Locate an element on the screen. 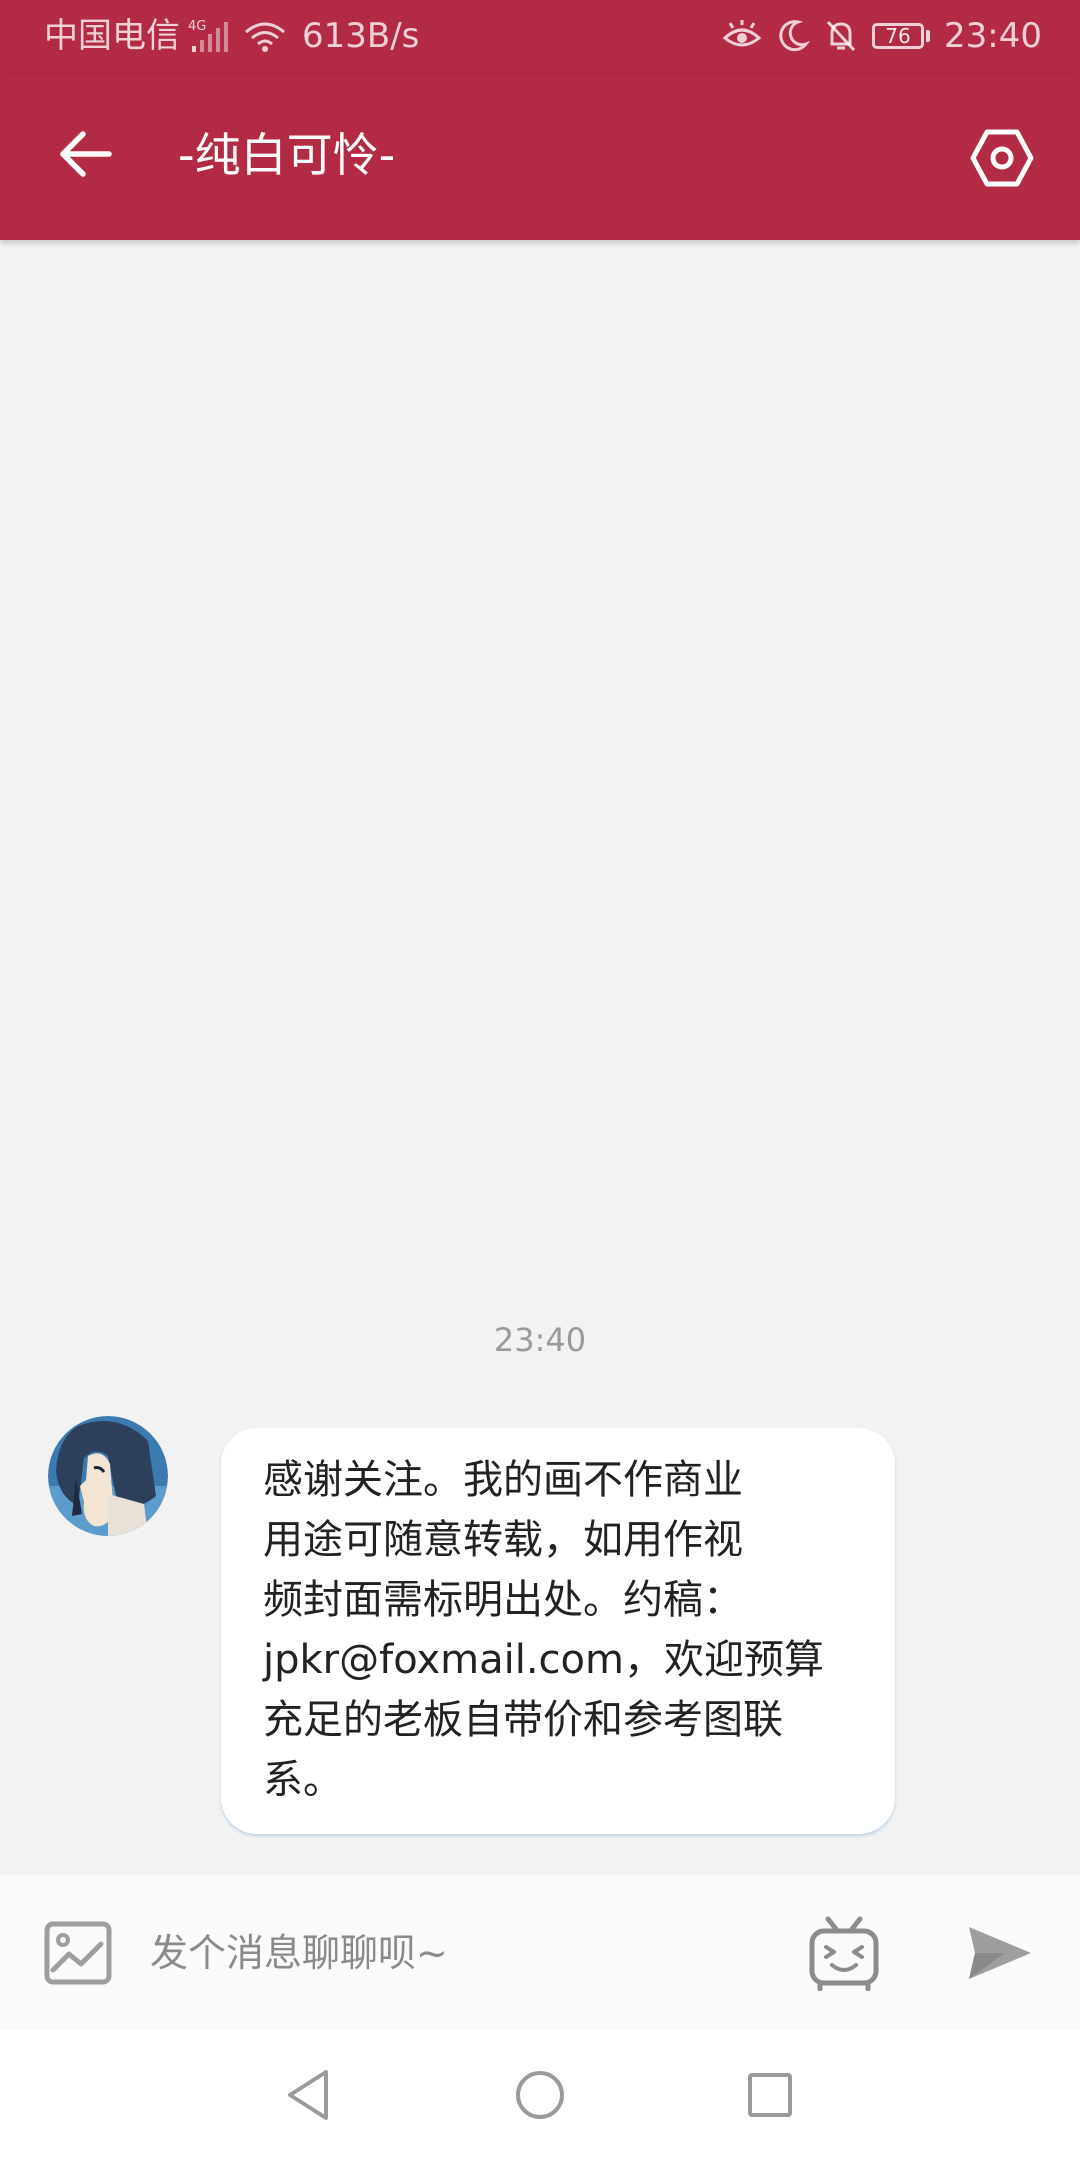 This screenshot has width=1080, height=2160. send-icon is located at coordinates (1000, 1953).